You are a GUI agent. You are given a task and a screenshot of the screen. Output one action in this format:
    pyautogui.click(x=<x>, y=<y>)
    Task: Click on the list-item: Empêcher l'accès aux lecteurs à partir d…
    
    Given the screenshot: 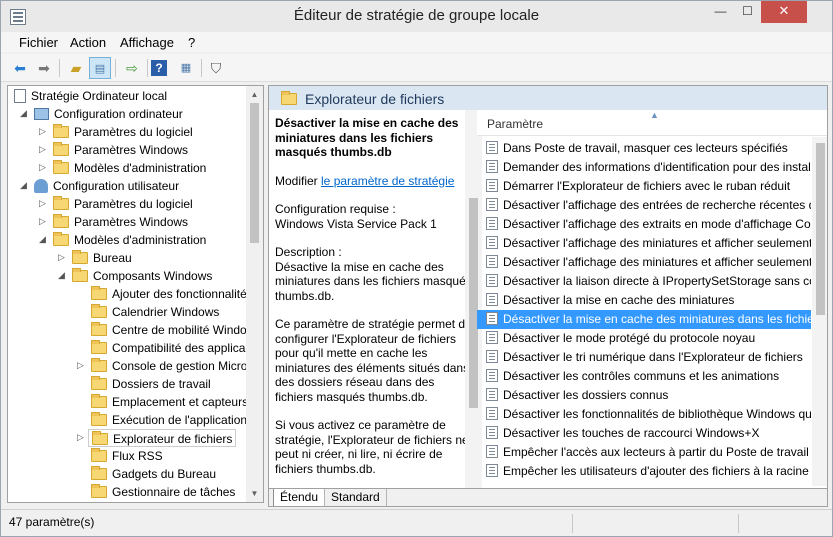 What is the action you would take?
    pyautogui.click(x=644, y=452)
    